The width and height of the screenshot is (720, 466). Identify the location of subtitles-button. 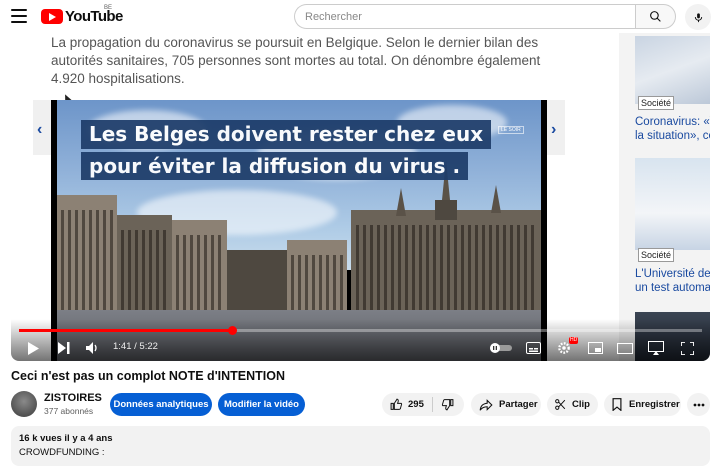
(533, 348).